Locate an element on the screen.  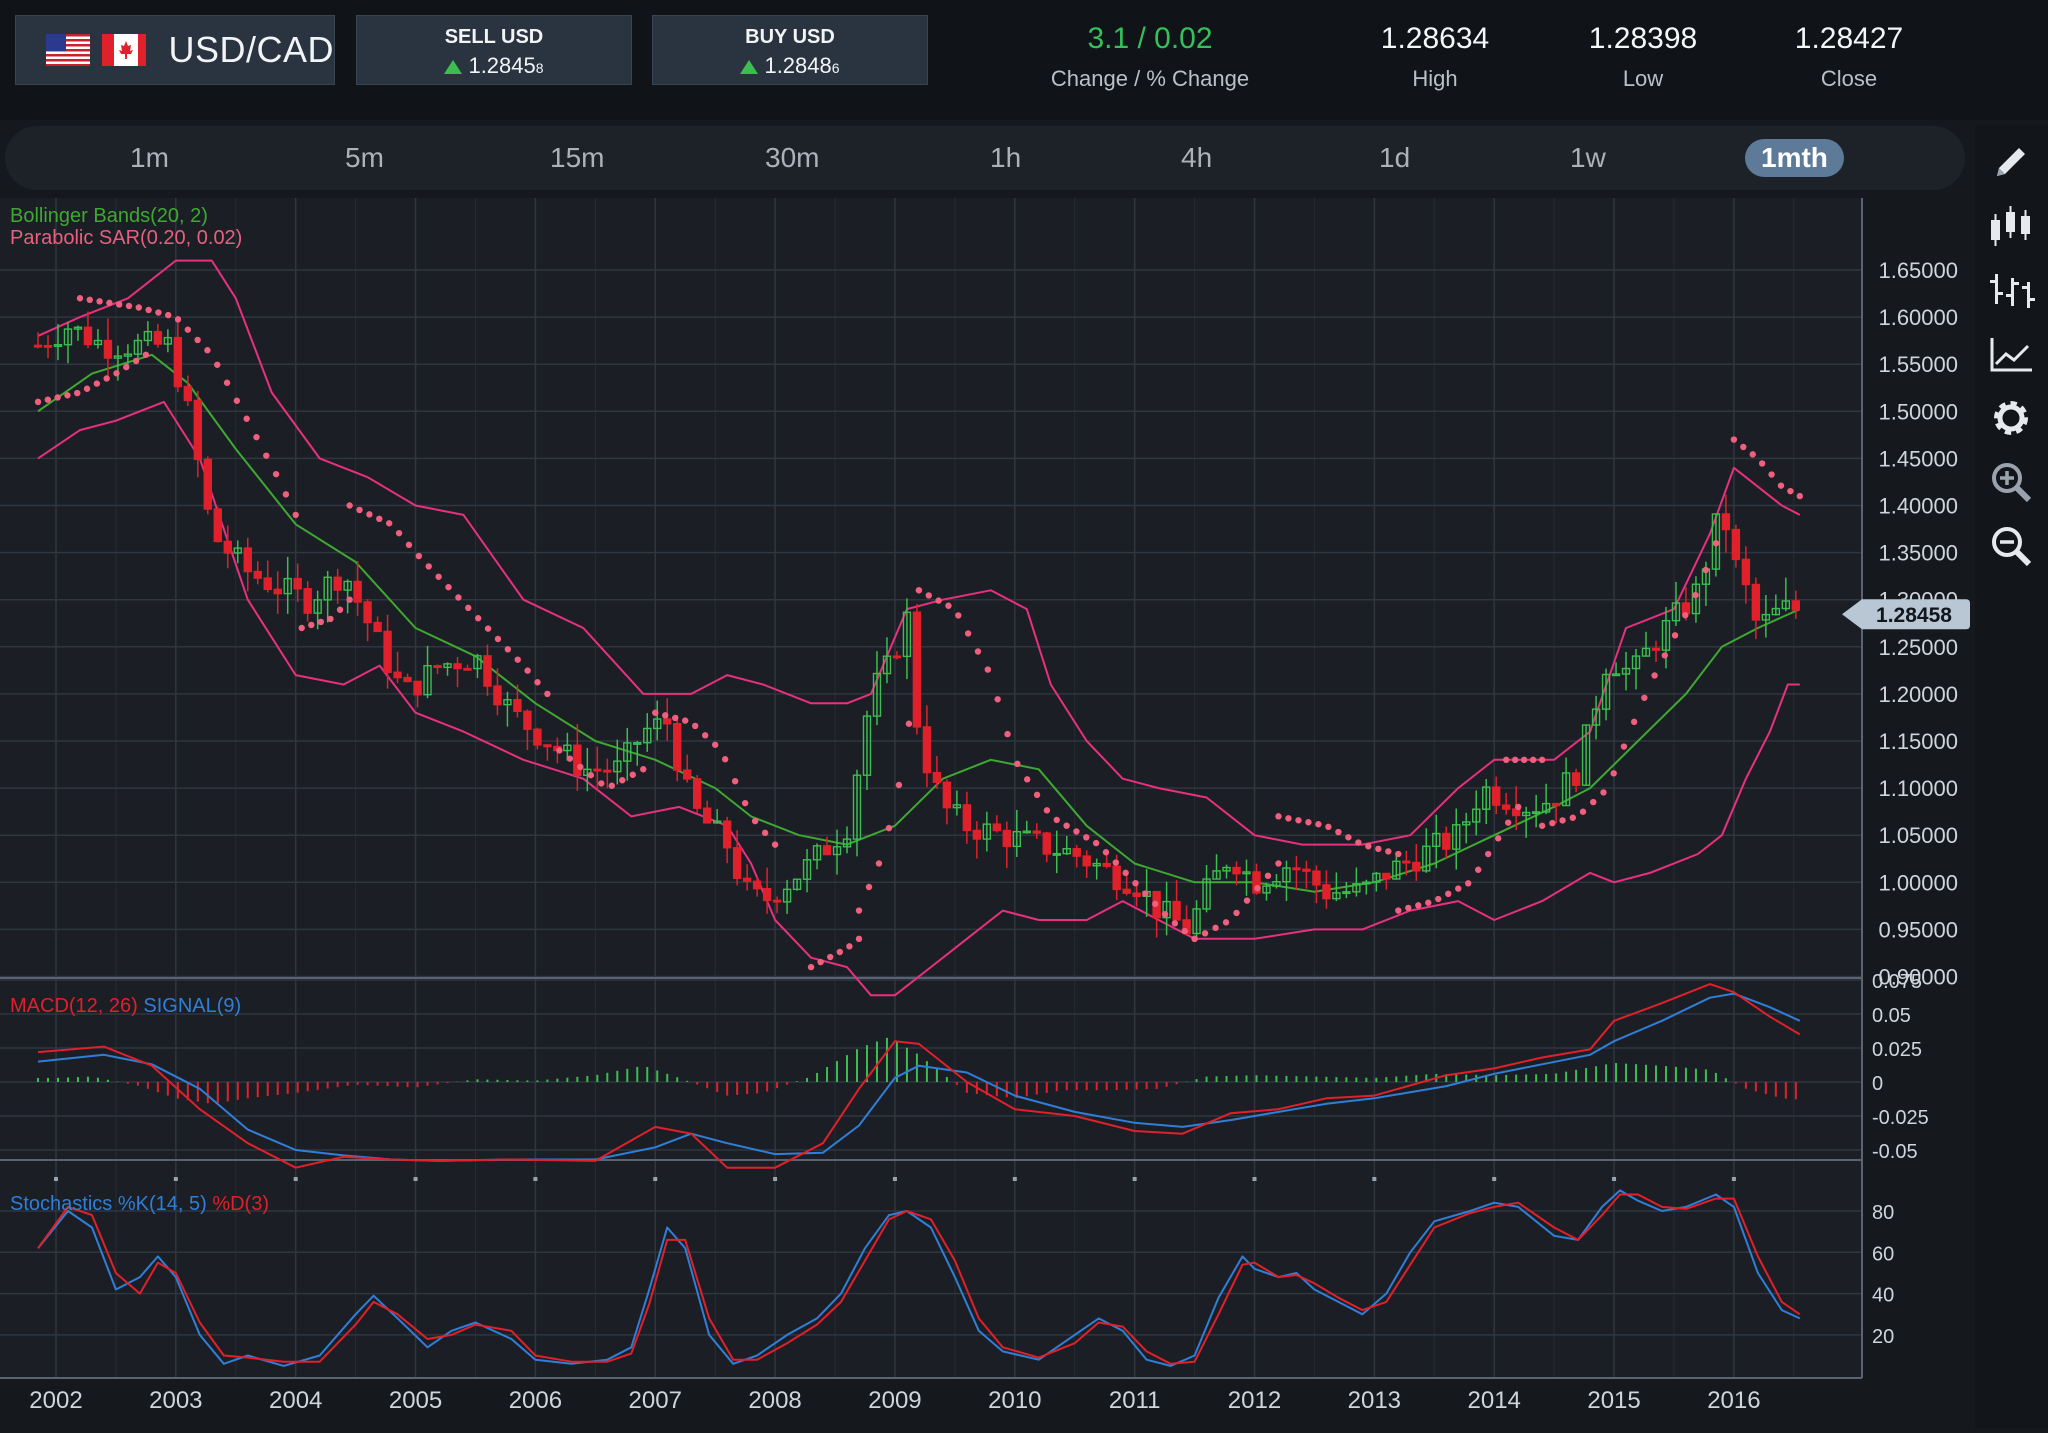
us-flag-icon is located at coordinates (68, 50).